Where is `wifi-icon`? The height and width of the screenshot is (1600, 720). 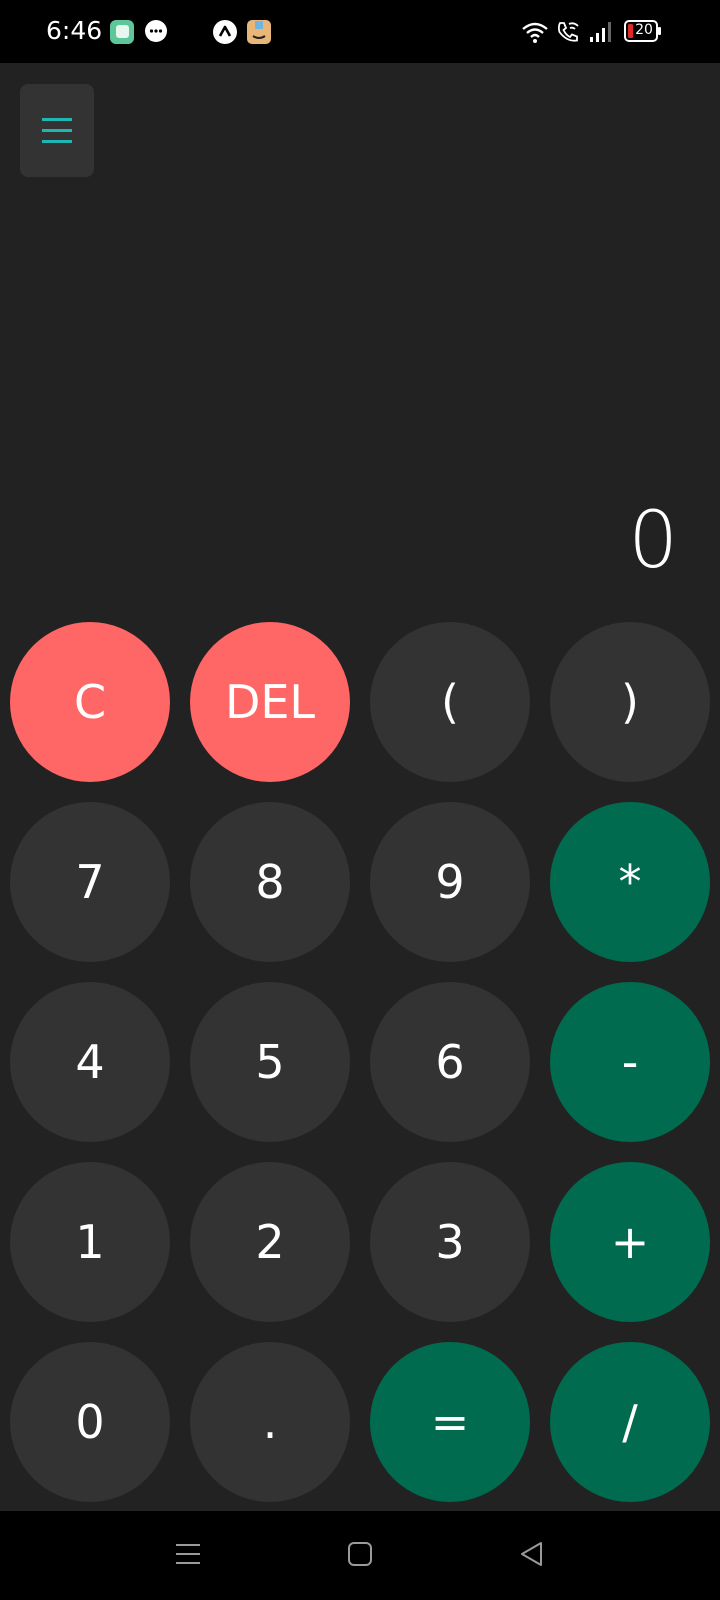 wifi-icon is located at coordinates (535, 32).